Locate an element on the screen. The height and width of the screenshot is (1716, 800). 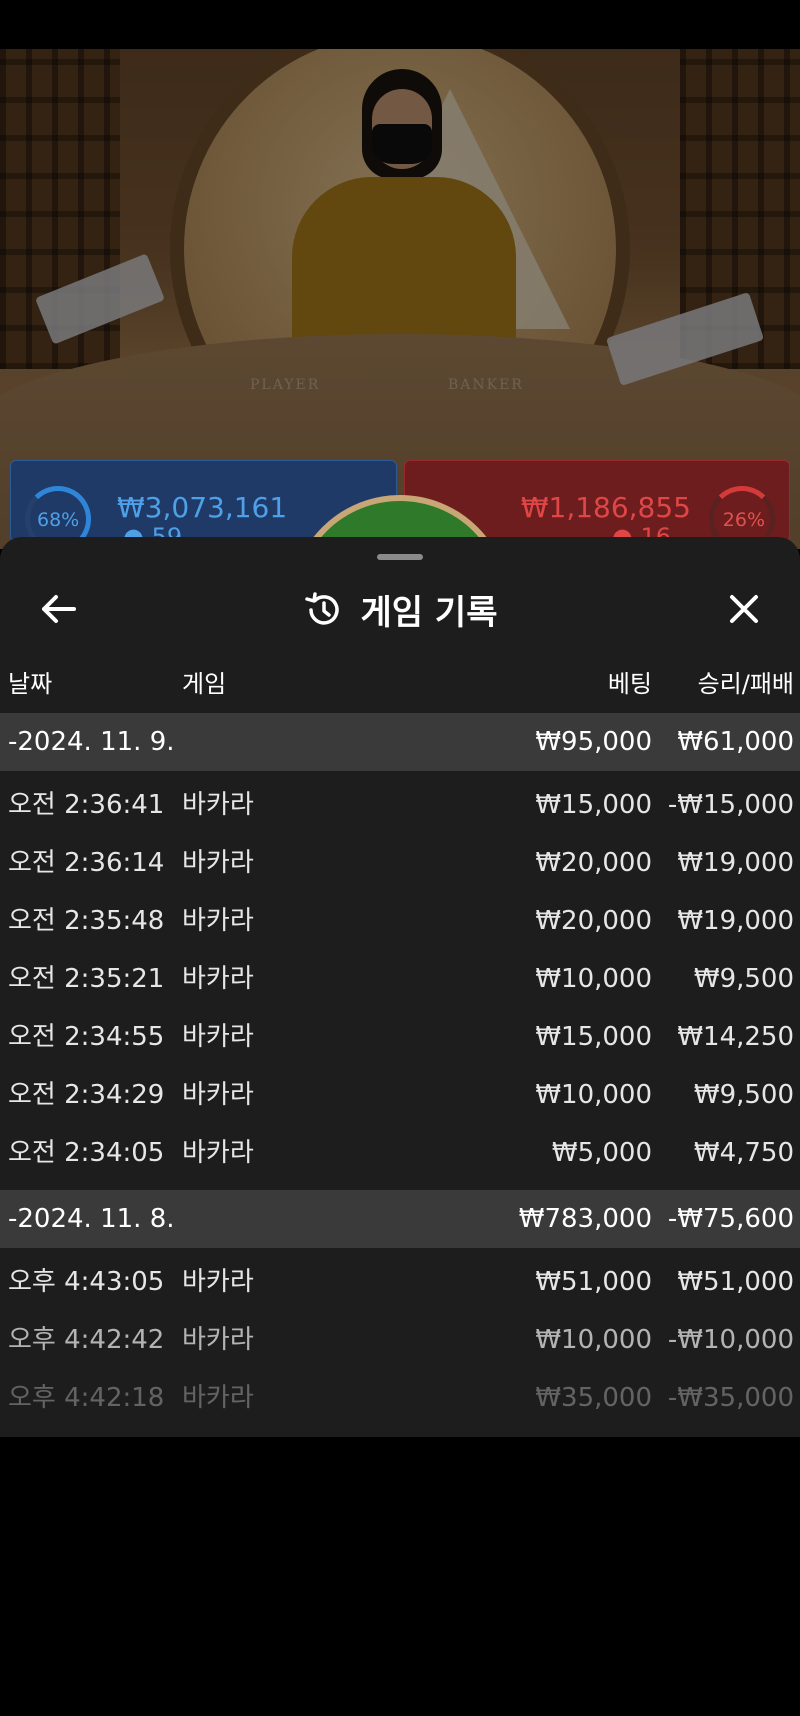
sheet-title-group: 게임 기록 is located at coordinates (400, 609).